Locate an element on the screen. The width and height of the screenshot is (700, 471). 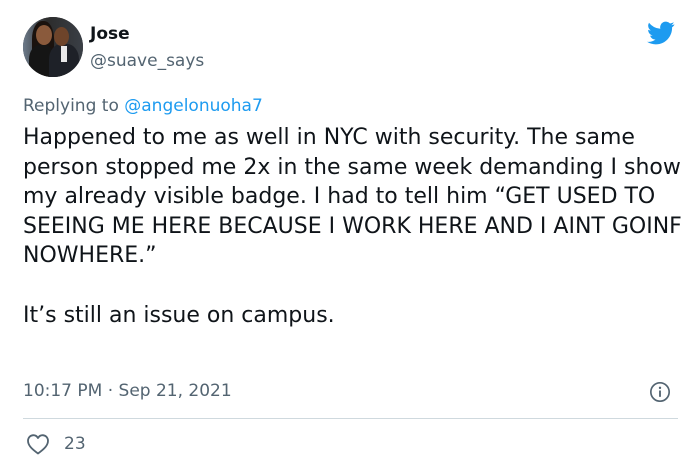
heart-icon is located at coordinates (38, 444).